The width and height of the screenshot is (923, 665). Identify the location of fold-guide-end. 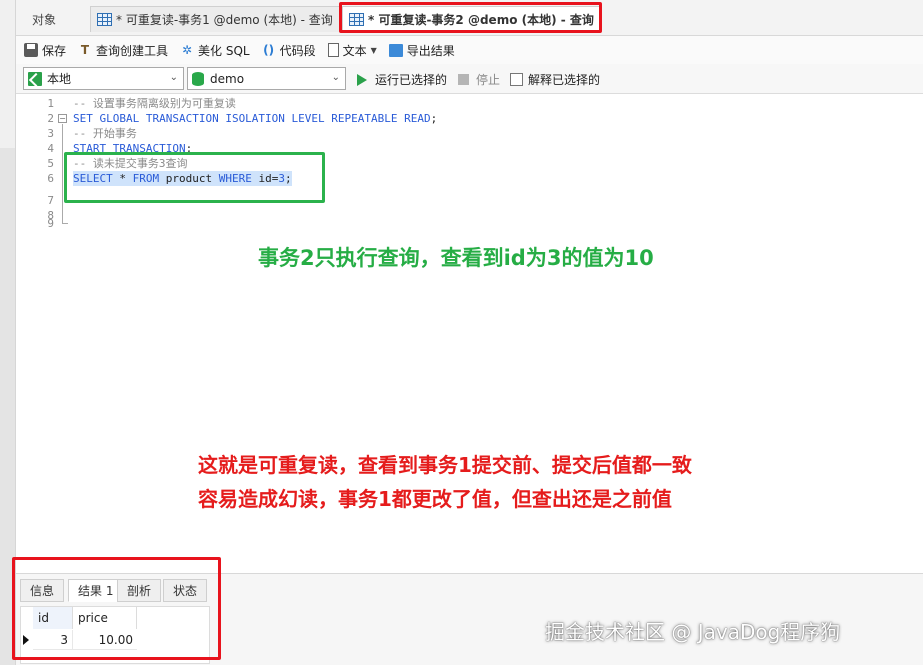
(65, 223).